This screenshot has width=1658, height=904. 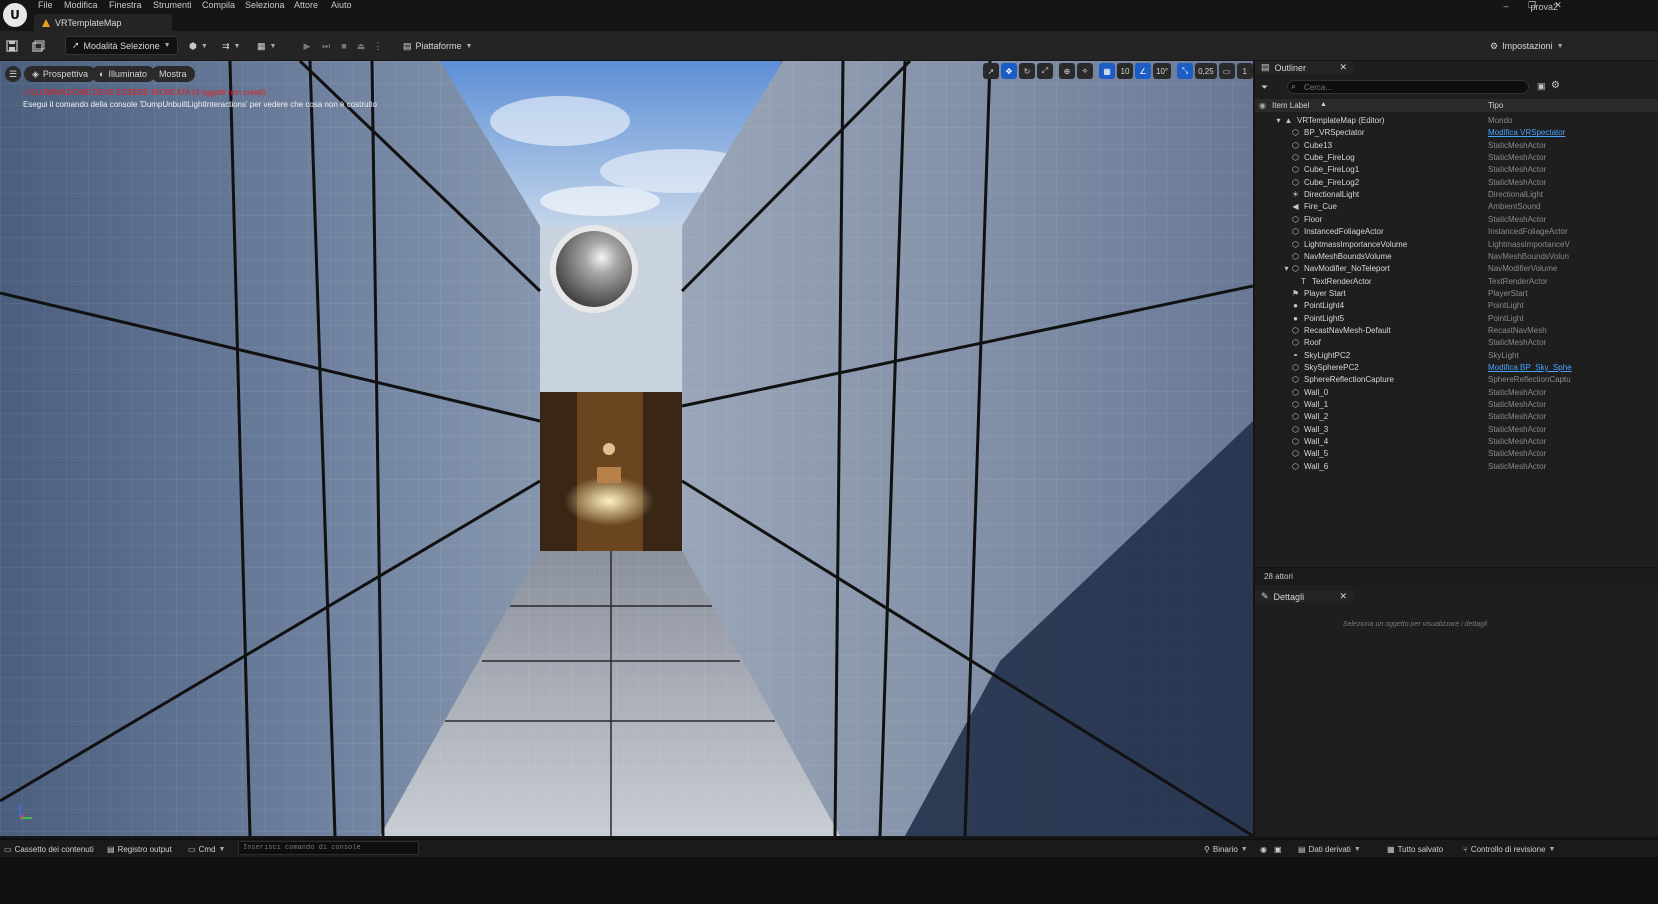 I want to click on console-command-input, so click(x=328, y=848).